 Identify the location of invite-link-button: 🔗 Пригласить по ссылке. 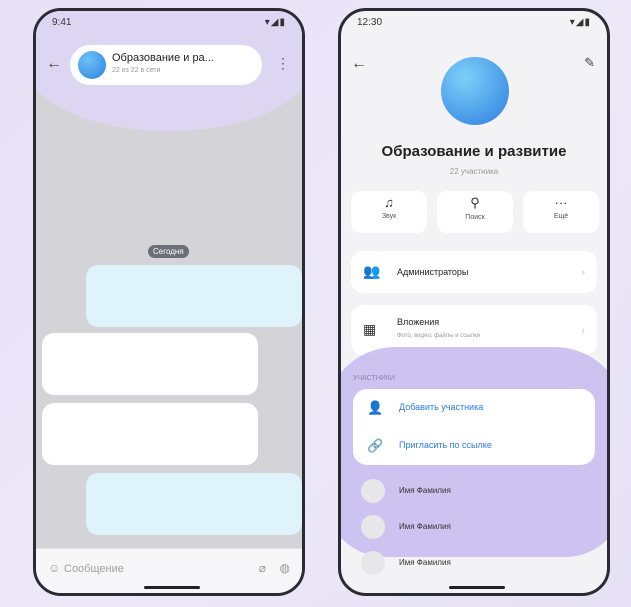
(474, 446).